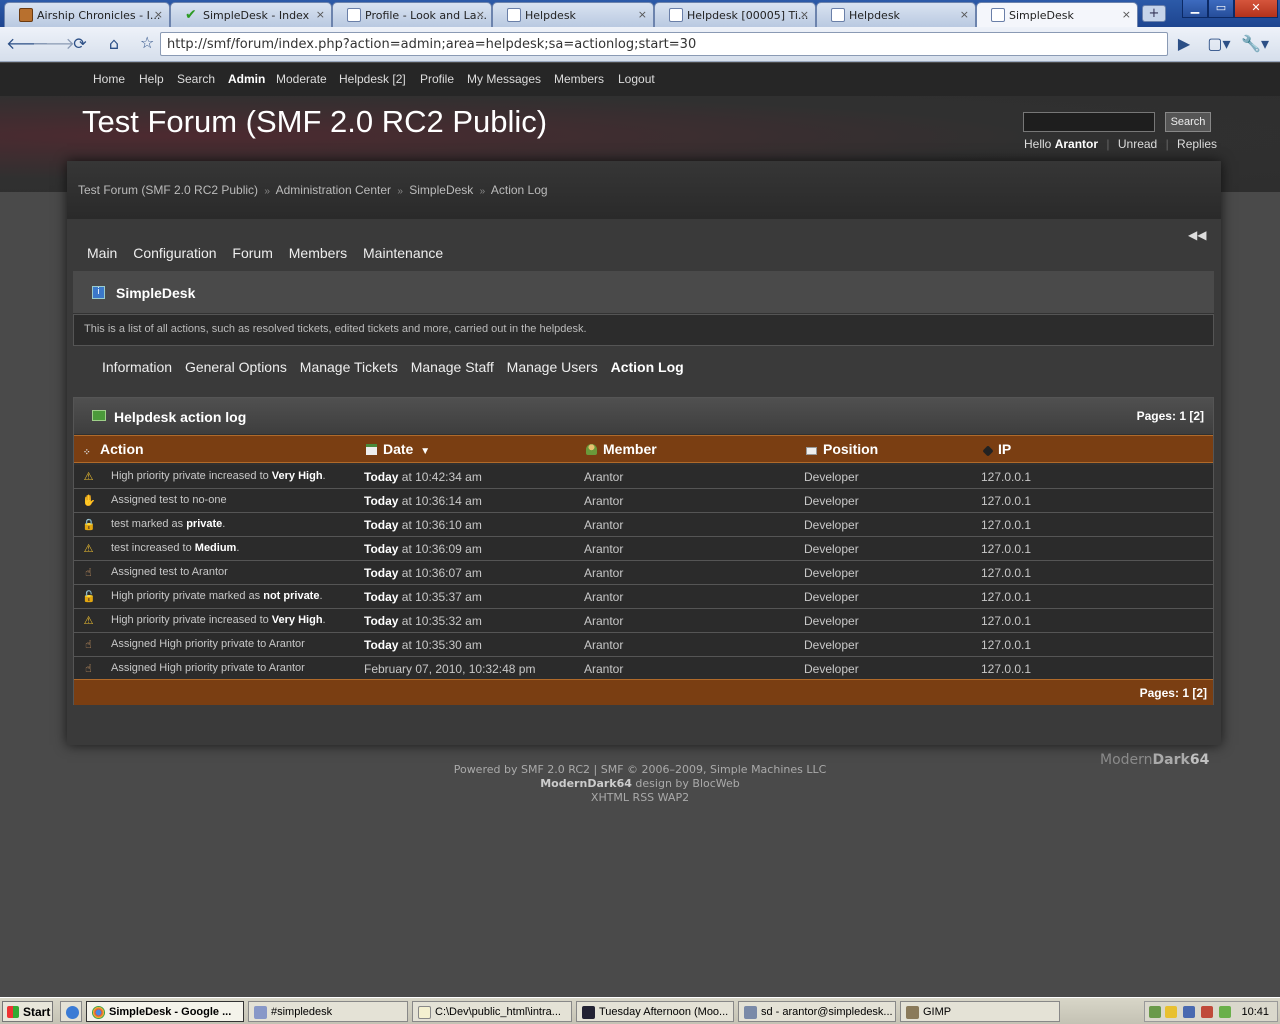 The height and width of the screenshot is (1024, 1280). Describe the element at coordinates (196, 79) in the screenshot. I see `nav-search: Search` at that location.